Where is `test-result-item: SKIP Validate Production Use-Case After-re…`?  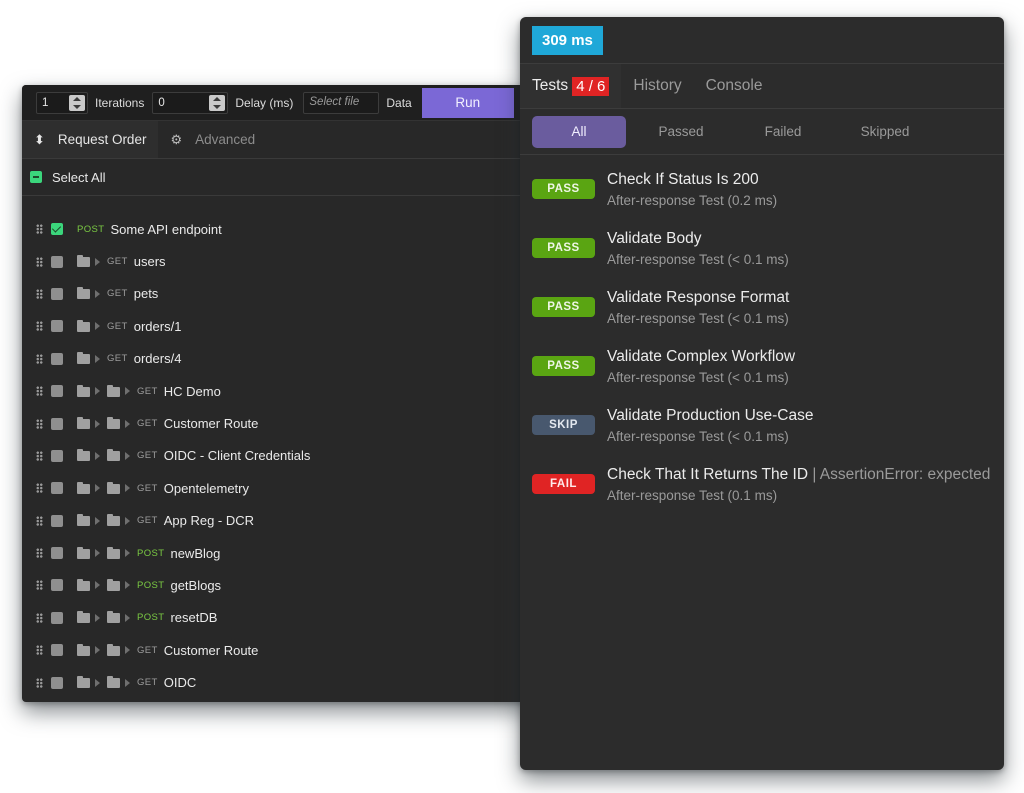
test-result-item: SKIP Validate Production Use-Case After-re… is located at coordinates (762, 432).